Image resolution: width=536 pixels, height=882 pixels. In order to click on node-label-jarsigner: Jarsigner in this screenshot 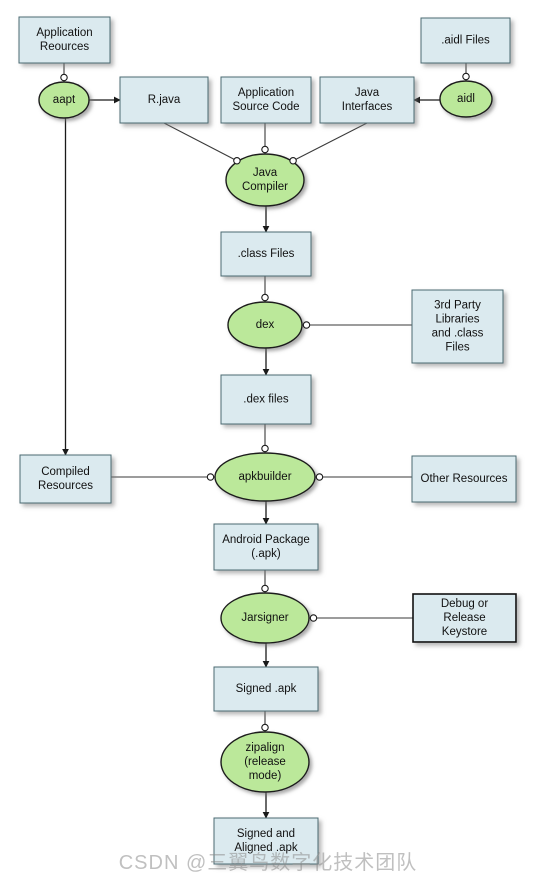, I will do `click(264, 618)`.